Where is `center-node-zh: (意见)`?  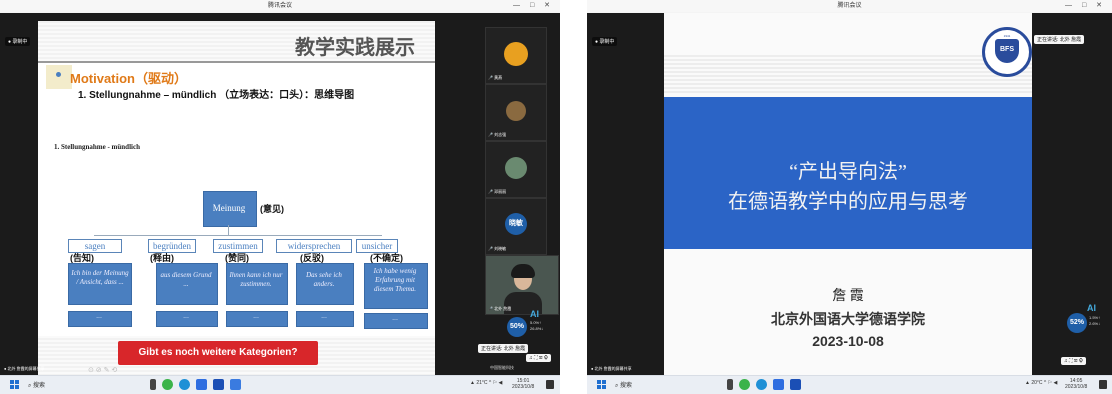
center-node-zh: (意见) is located at coordinates (272, 209).